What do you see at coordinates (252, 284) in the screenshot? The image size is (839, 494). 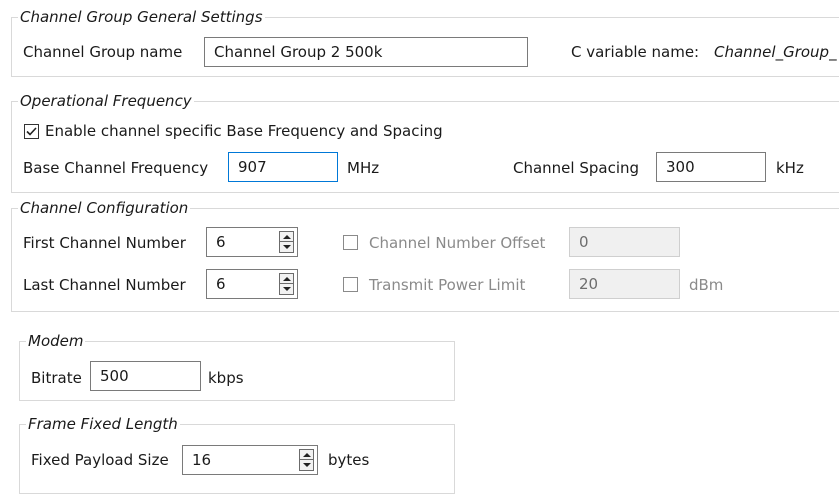 I see `last-channel-number-spinner: 6` at bounding box center [252, 284].